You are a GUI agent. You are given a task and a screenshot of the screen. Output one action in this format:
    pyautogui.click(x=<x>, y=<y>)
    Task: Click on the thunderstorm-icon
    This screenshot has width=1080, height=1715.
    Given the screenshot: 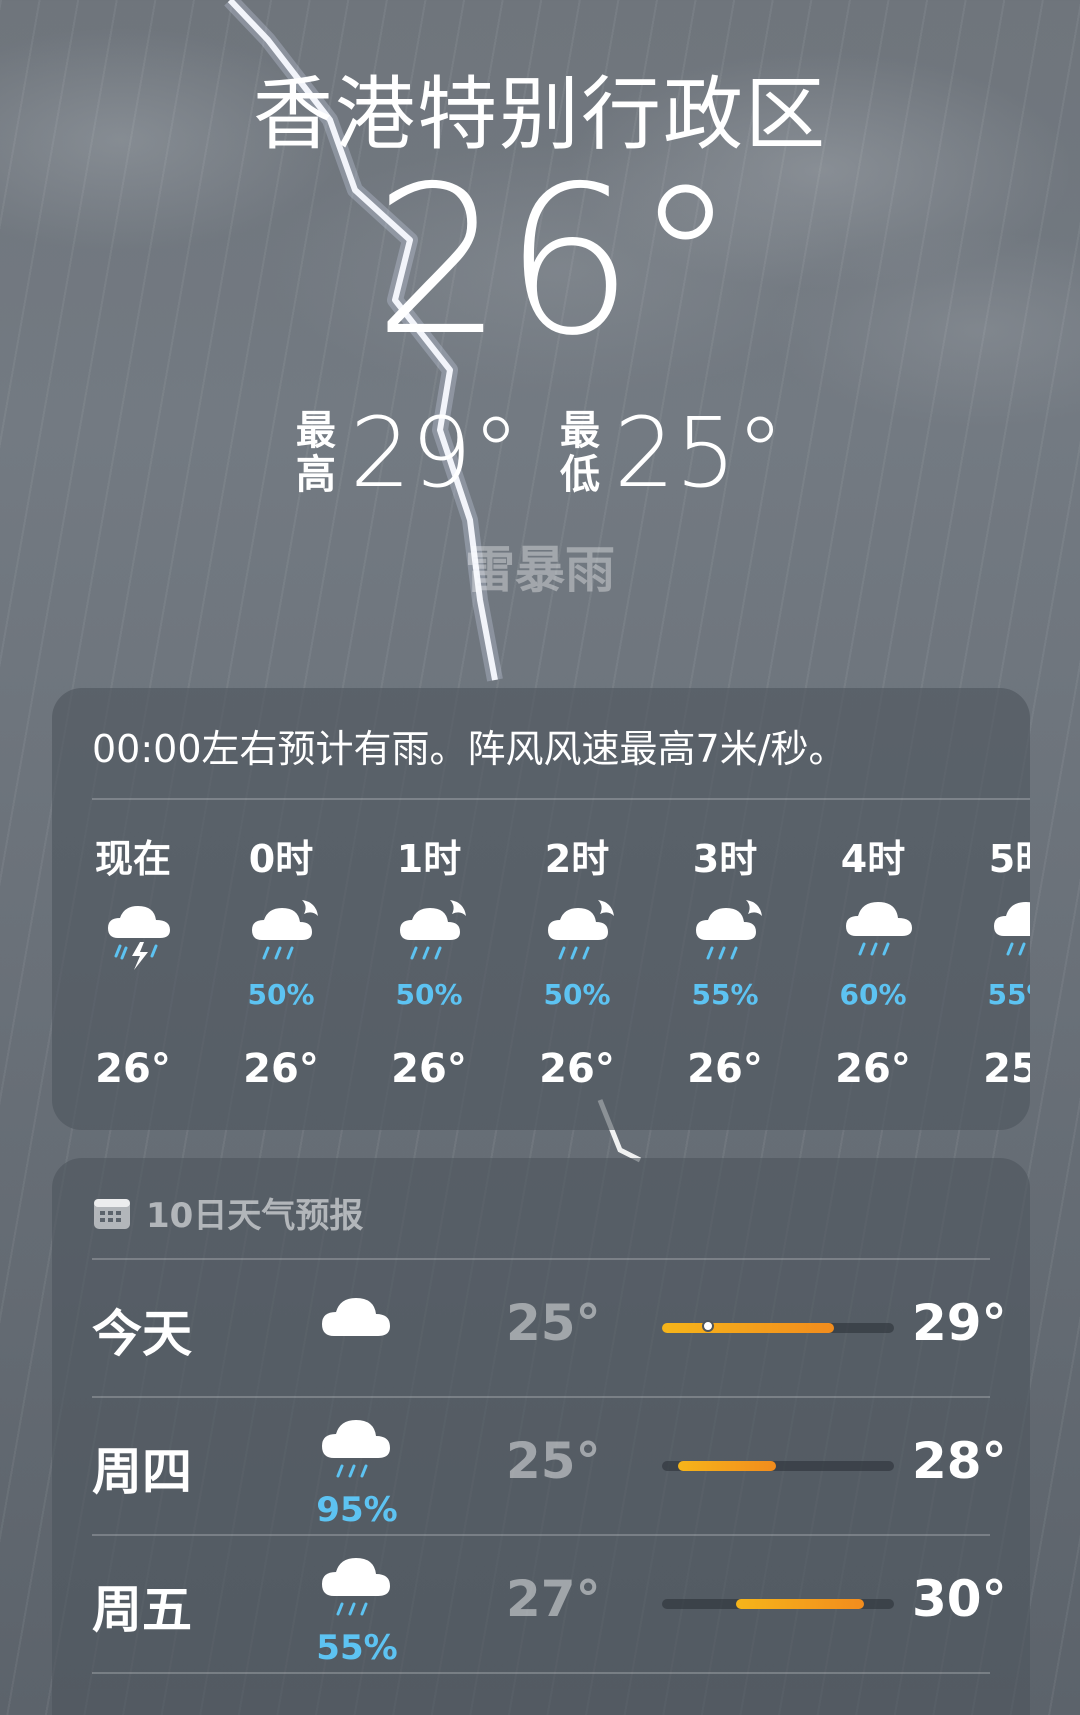 What is the action you would take?
    pyautogui.click(x=139, y=938)
    